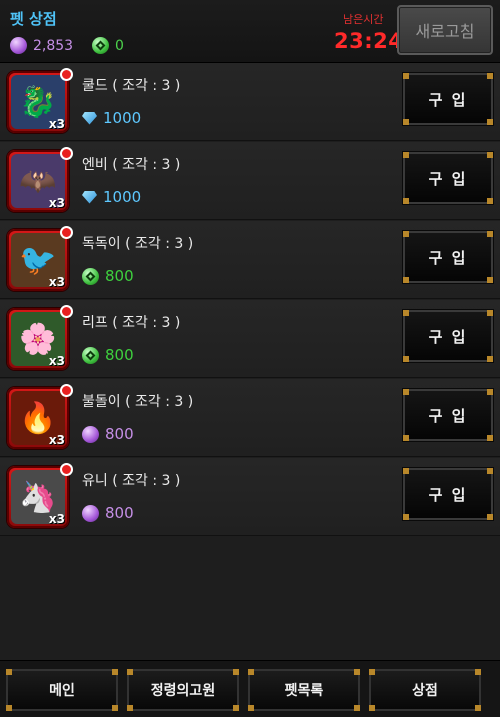  I want to click on nav-spirit-plateau-button: 정령의고원, so click(183, 690).